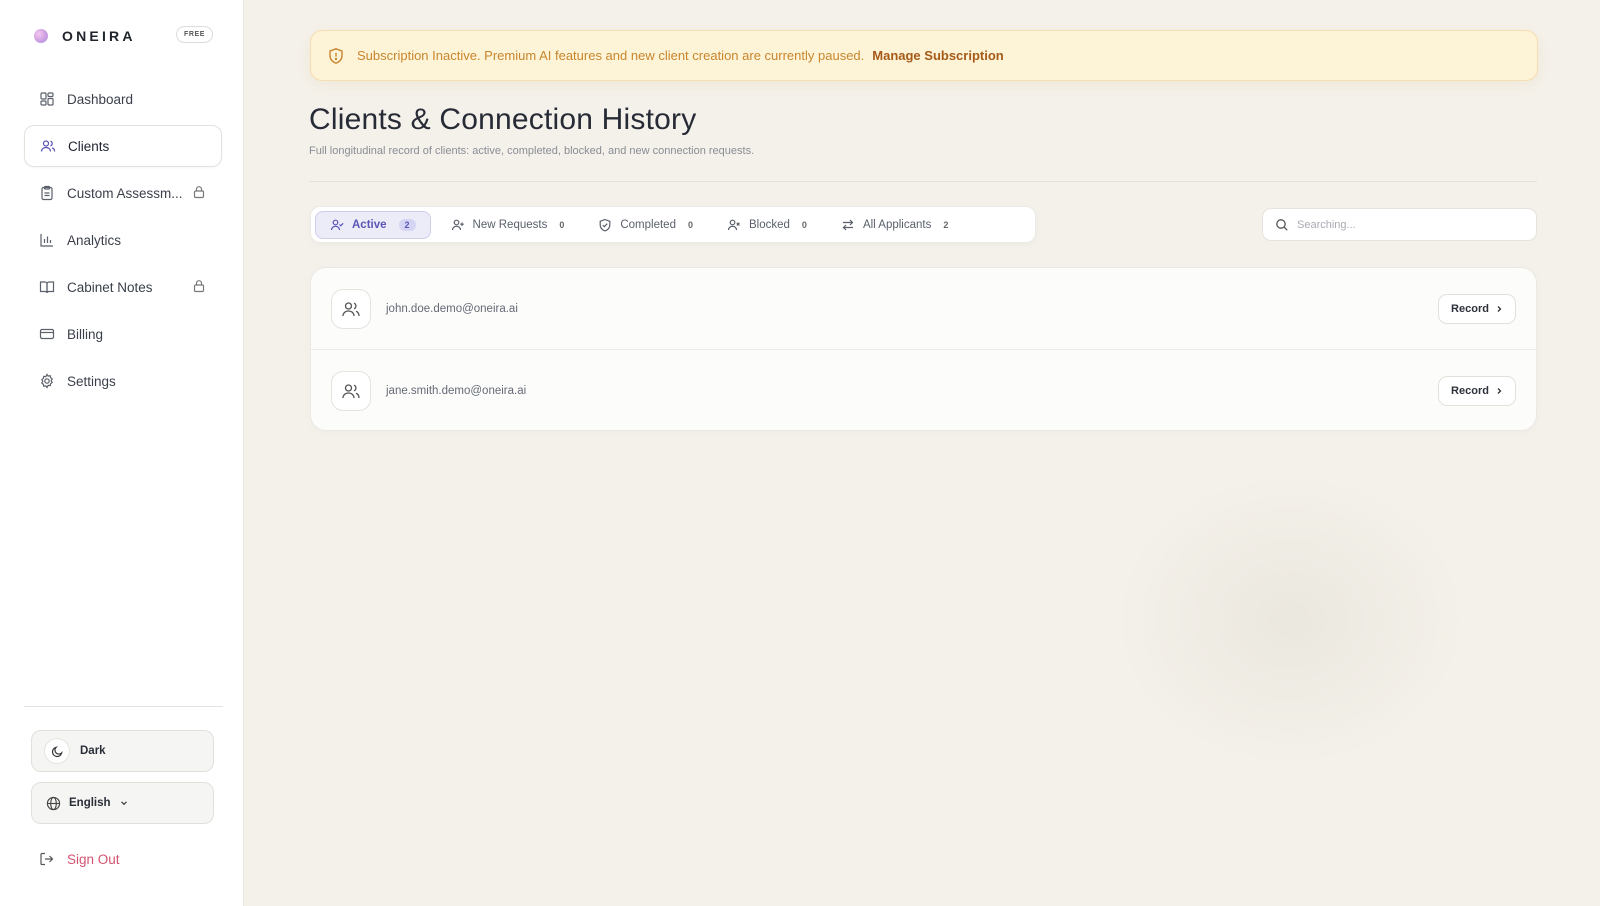 This screenshot has width=1600, height=906. Describe the element at coordinates (99, 36) in the screenshot. I see `brand-name: ONEIRA` at that location.